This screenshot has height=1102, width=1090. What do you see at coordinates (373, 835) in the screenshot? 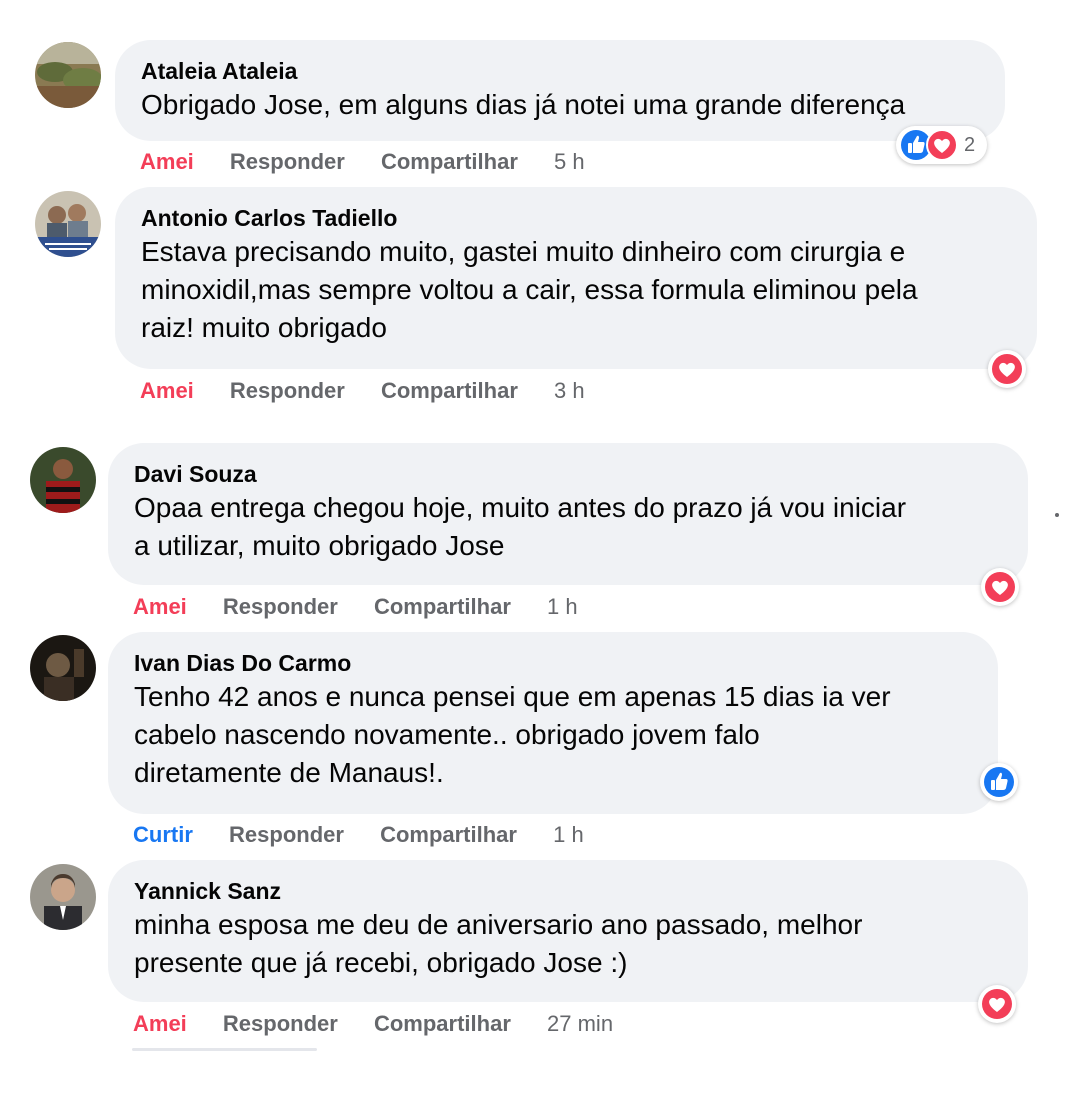
I see `comment-actions: Curtir Responder Compartilhar 1 h` at bounding box center [373, 835].